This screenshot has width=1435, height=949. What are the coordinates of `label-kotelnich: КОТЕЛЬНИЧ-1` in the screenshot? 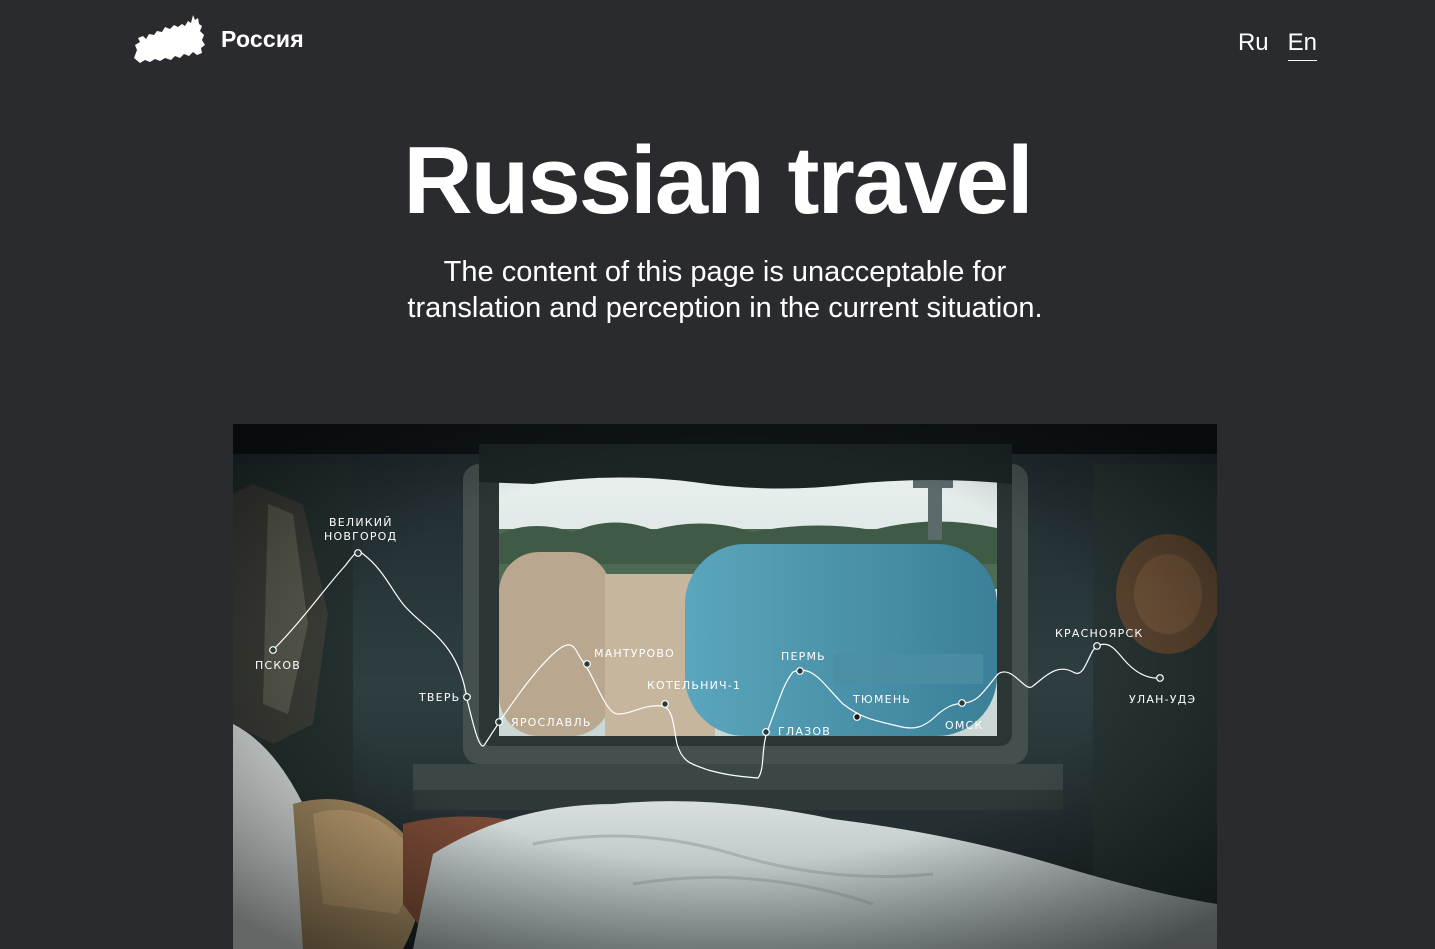 It's located at (694, 685).